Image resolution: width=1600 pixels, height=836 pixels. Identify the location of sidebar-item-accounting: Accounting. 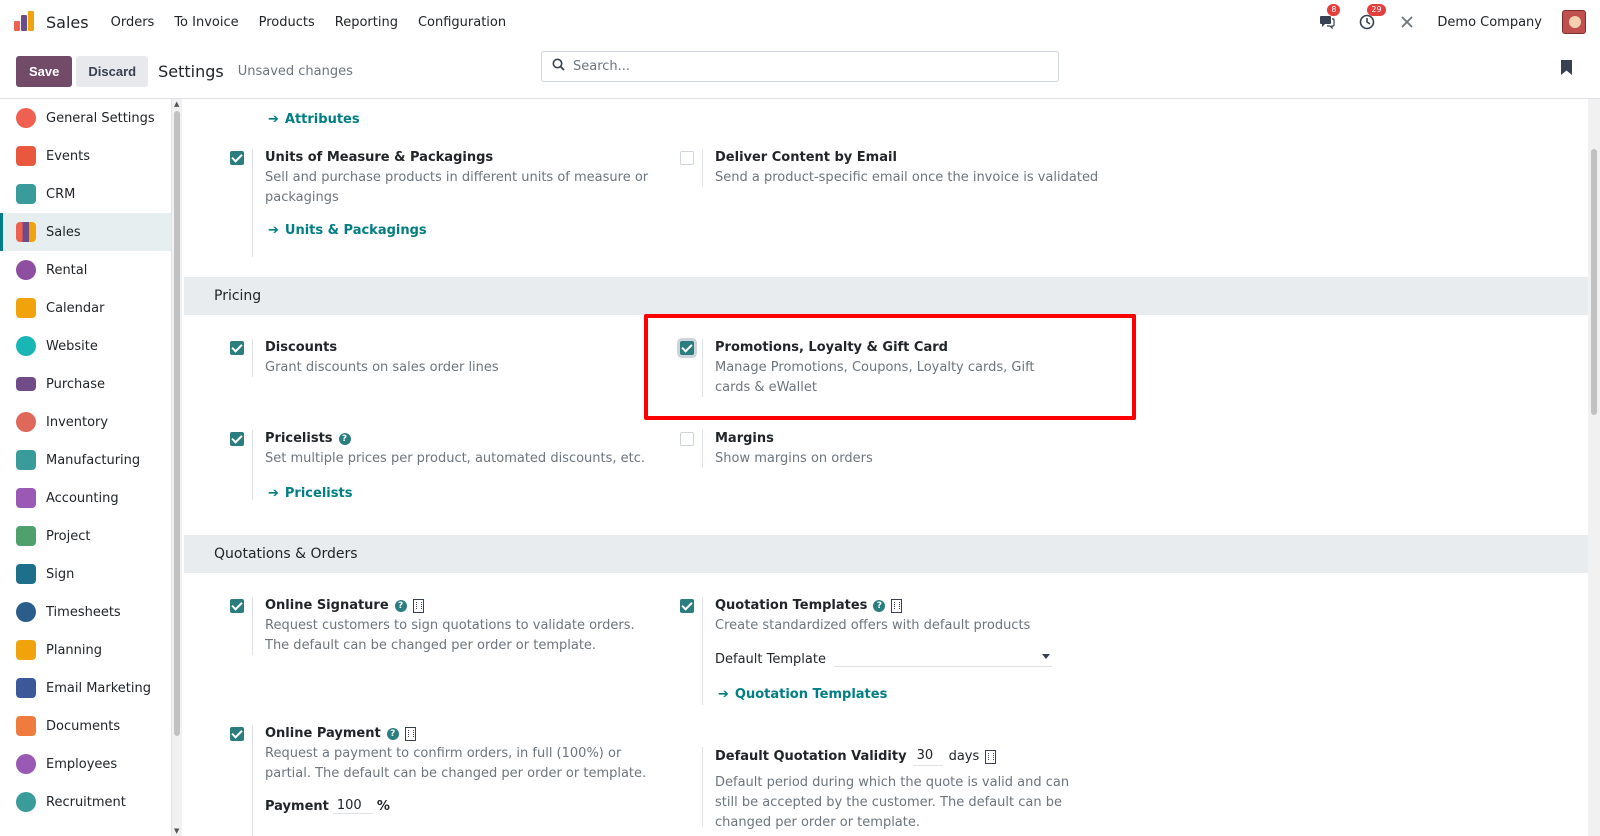
(85, 498).